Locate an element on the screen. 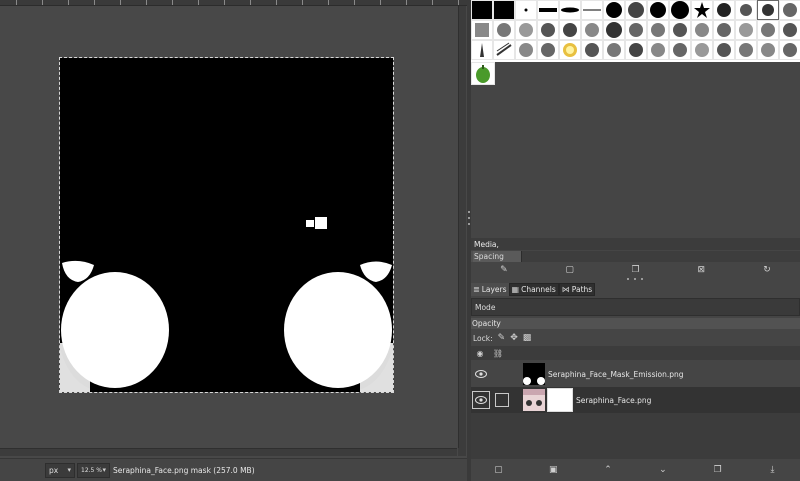 This screenshot has width=800, height=481. unit-selector: px ▾ is located at coordinates (60, 470).